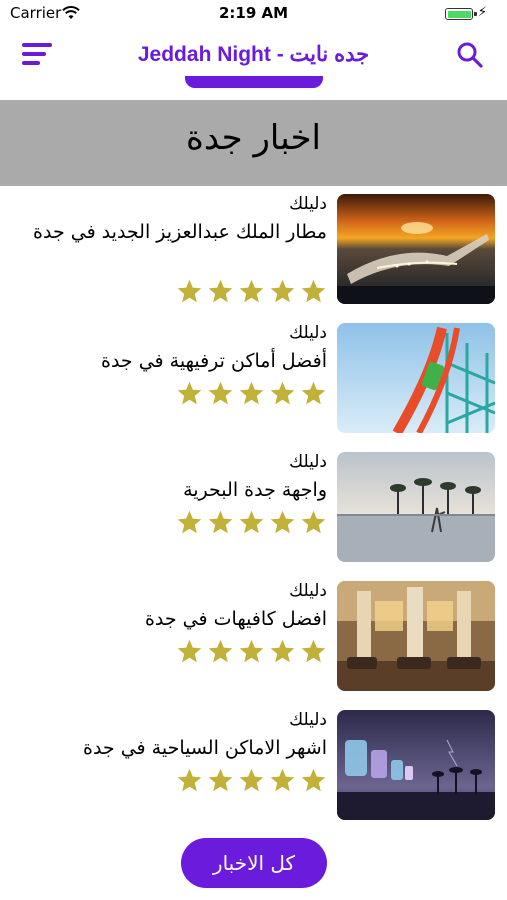 The image size is (507, 900). What do you see at coordinates (180, 232) in the screenshot?
I see `item-title: مطار الملك عبدالعزيز الجديد في جدة` at bounding box center [180, 232].